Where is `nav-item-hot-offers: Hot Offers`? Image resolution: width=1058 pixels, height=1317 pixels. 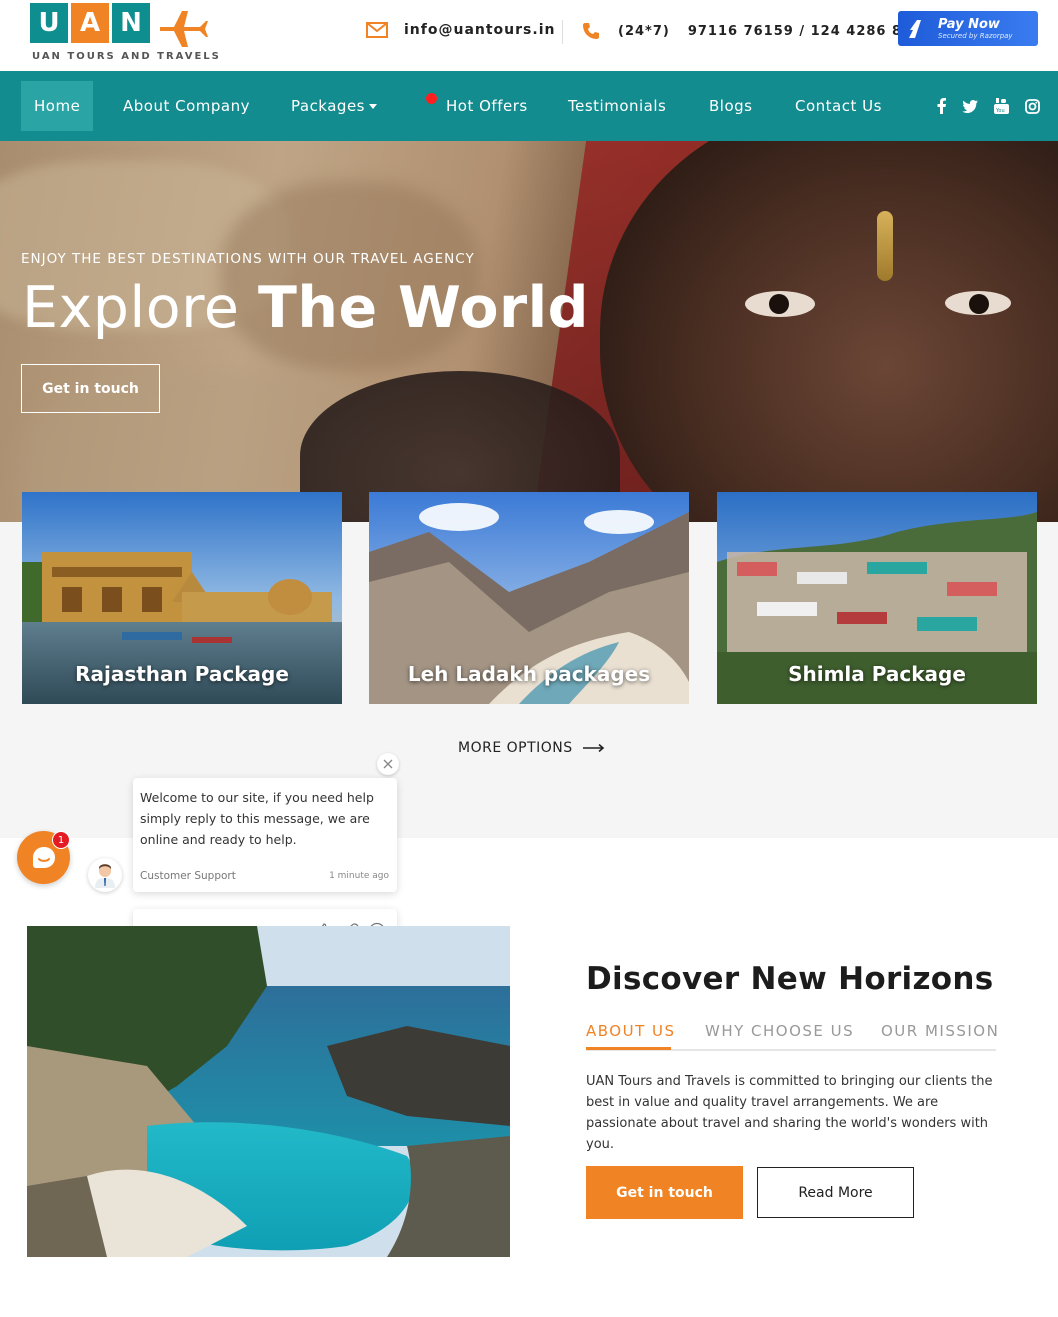
nav-item-hot-offers: Hot Offers is located at coordinates (477, 106).